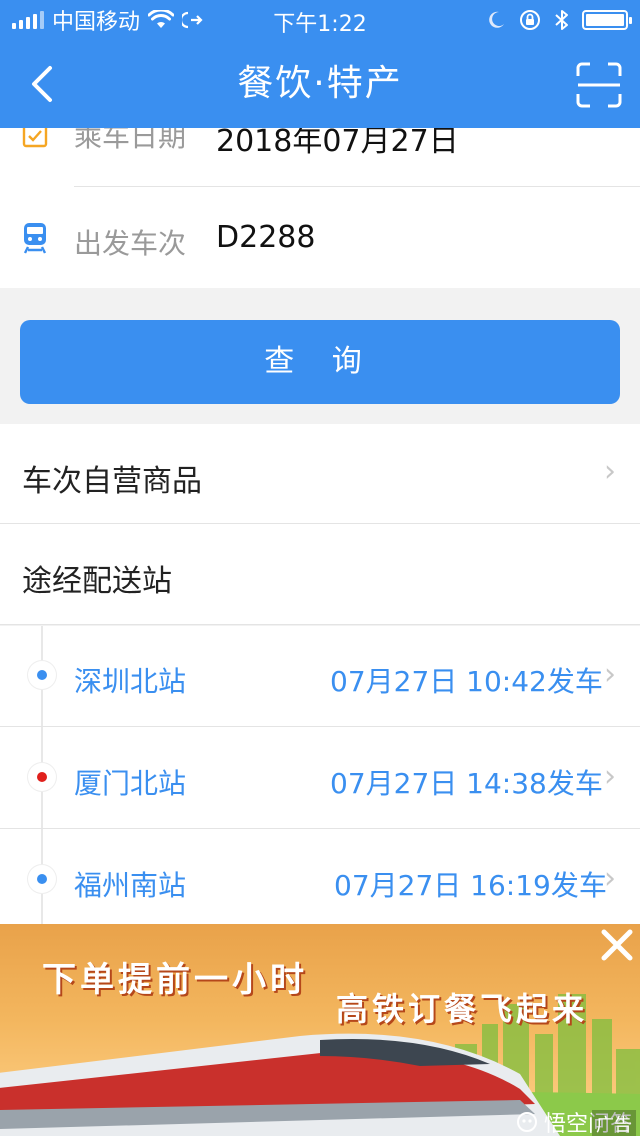 This screenshot has width=640, height=1136. Describe the element at coordinates (130, 243) in the screenshot. I see `train-label: 出发车次` at that location.